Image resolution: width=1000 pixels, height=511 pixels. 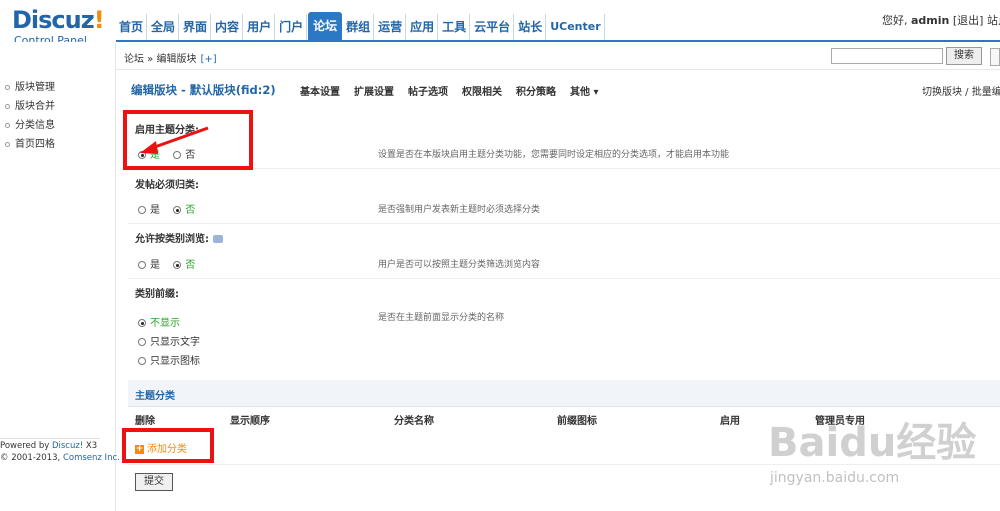 What do you see at coordinates (423, 27) in the screenshot?
I see `nav-item-plugin: 应用` at bounding box center [423, 27].